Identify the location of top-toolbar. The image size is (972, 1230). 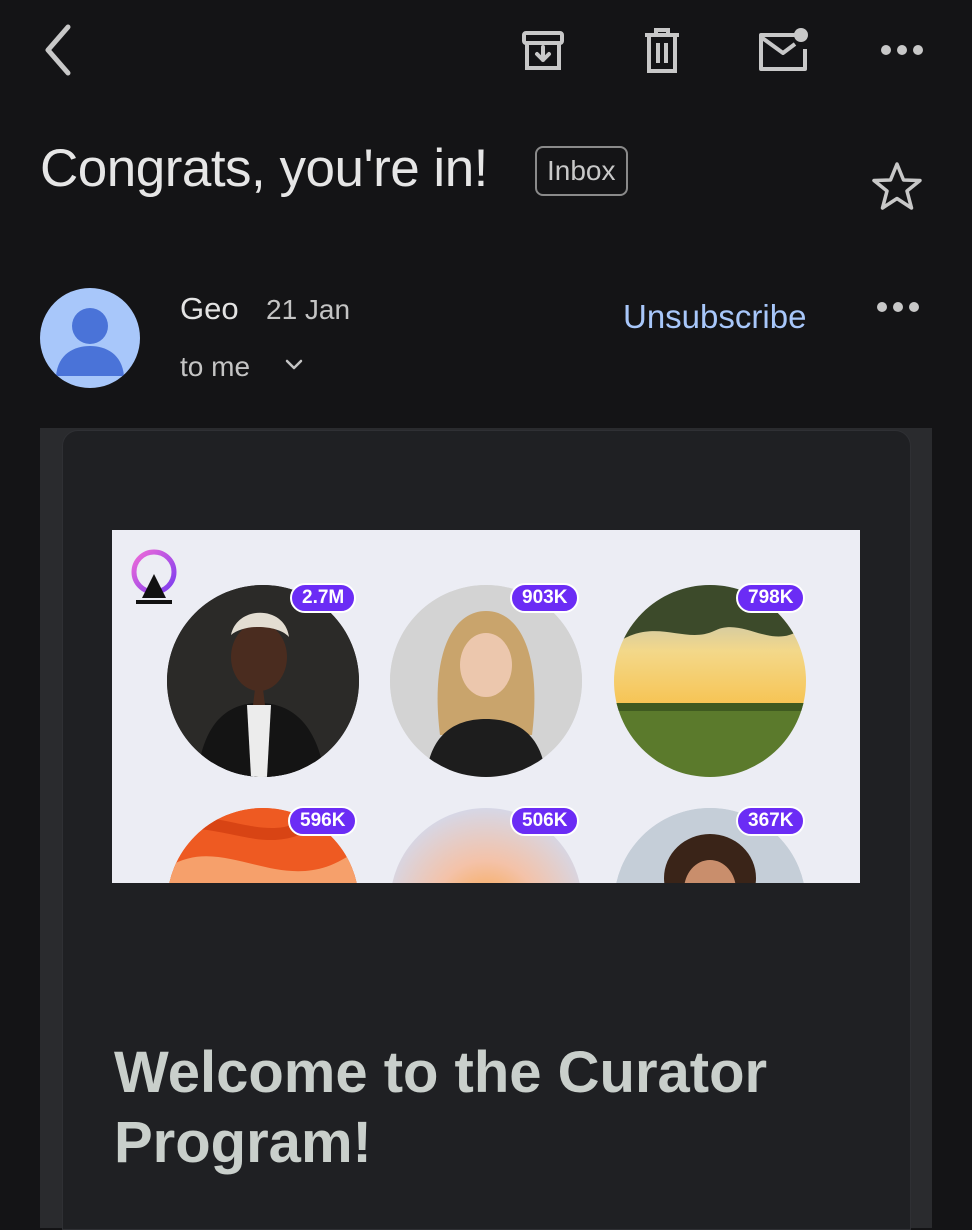
(486, 50).